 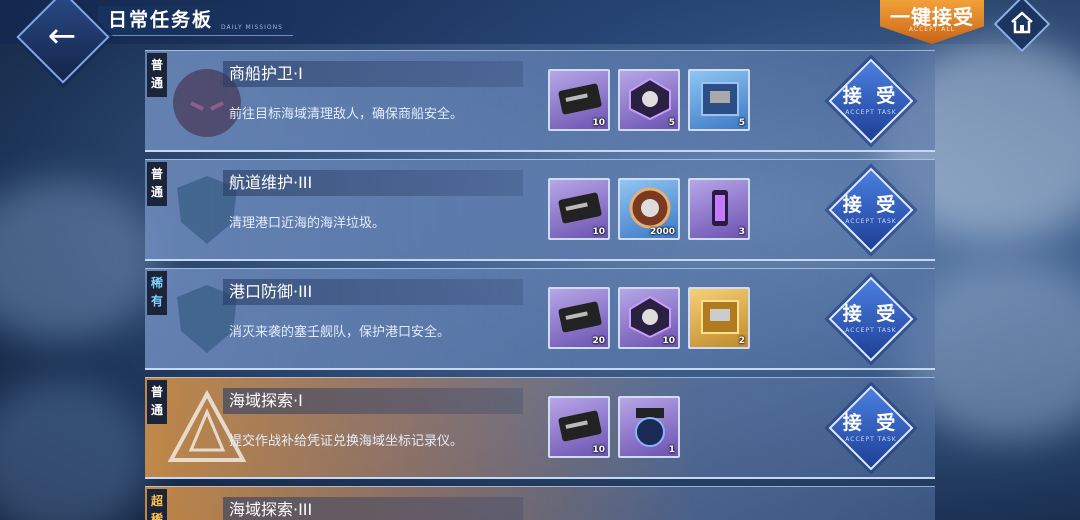 I want to click on task-description: 消灭来袭的塞壬舰队，保护港口安全。, so click(x=340, y=332).